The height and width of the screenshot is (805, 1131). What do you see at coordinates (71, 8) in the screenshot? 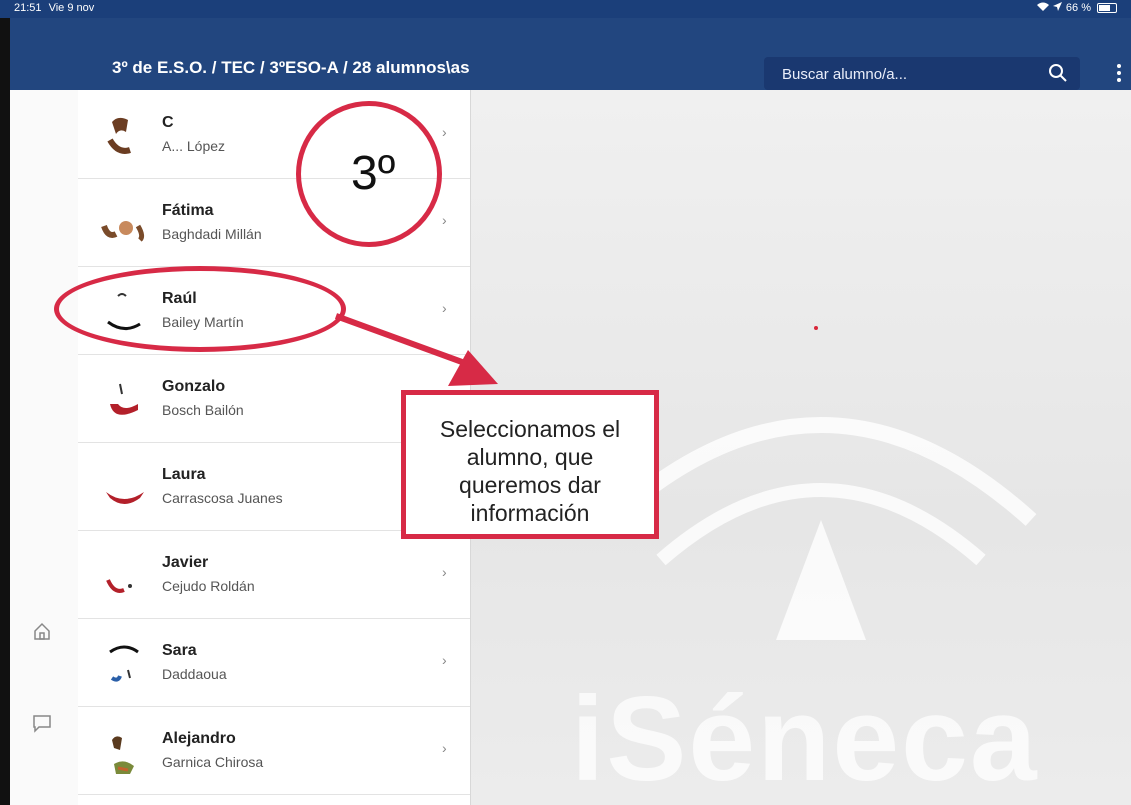
I see `status-date: Vie 9 nov` at bounding box center [71, 8].